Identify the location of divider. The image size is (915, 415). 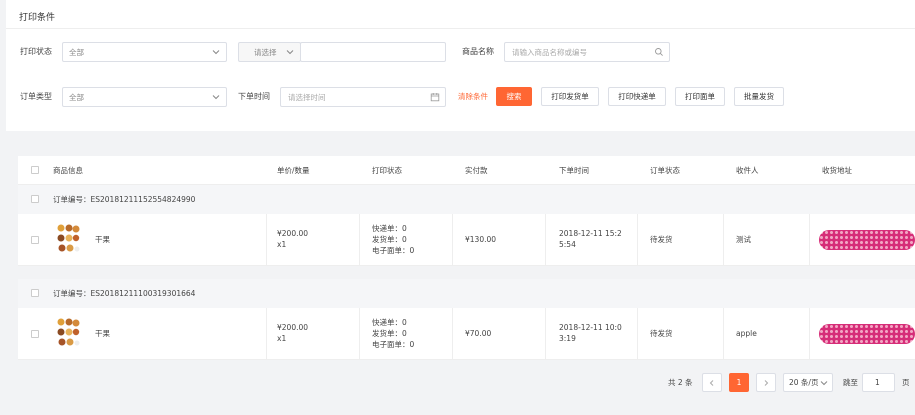
(460, 28).